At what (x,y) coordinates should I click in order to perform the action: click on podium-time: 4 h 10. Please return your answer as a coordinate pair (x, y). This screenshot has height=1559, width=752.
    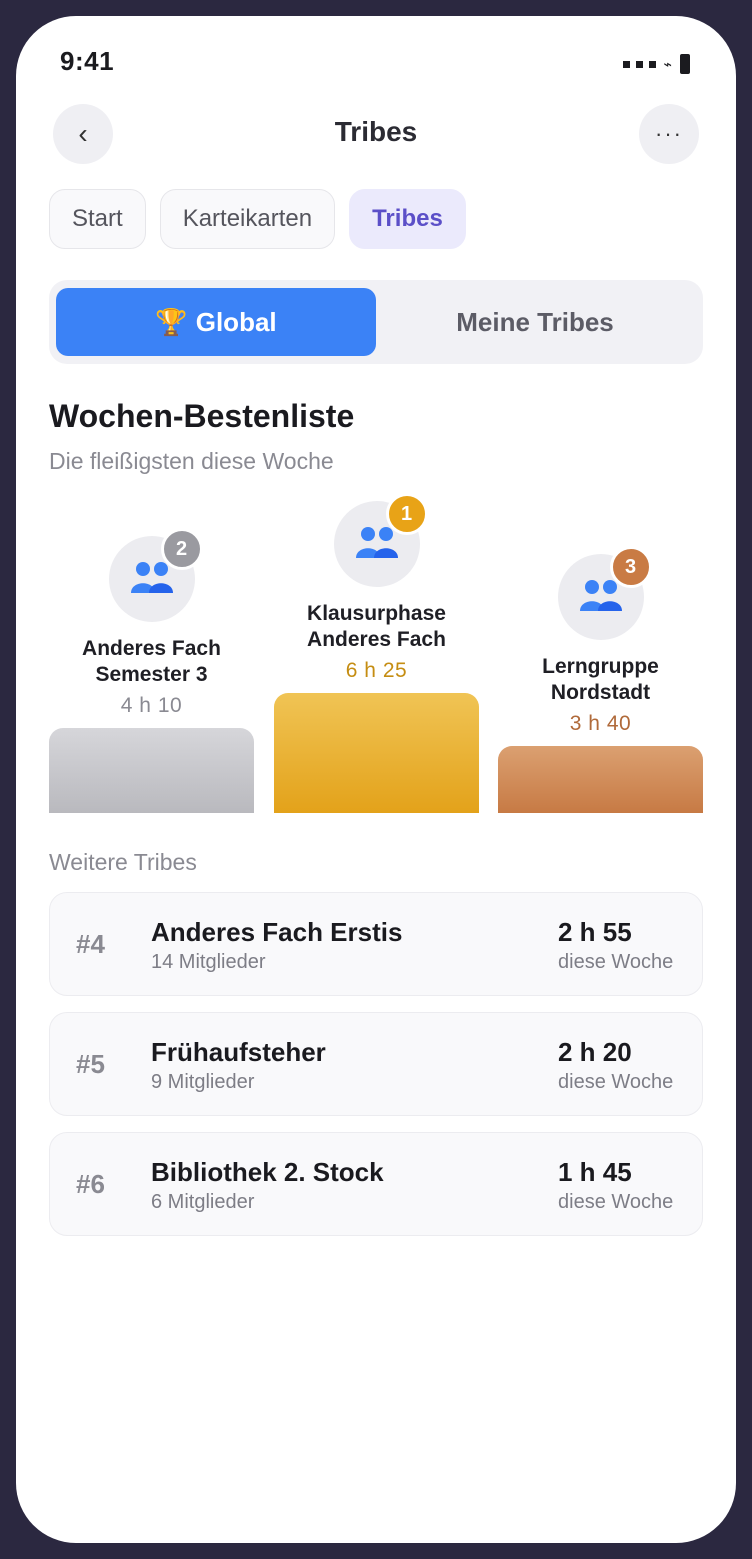
    Looking at the image, I should click on (151, 705).